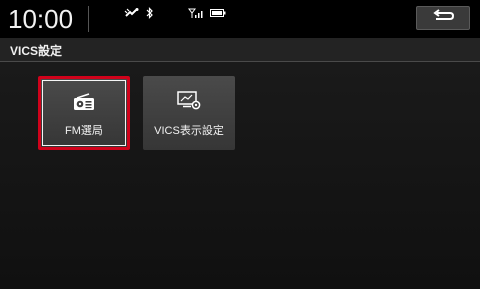 The image size is (480, 289). Describe the element at coordinates (189, 131) in the screenshot. I see `tile-label-vics: VICS表示設定` at that location.